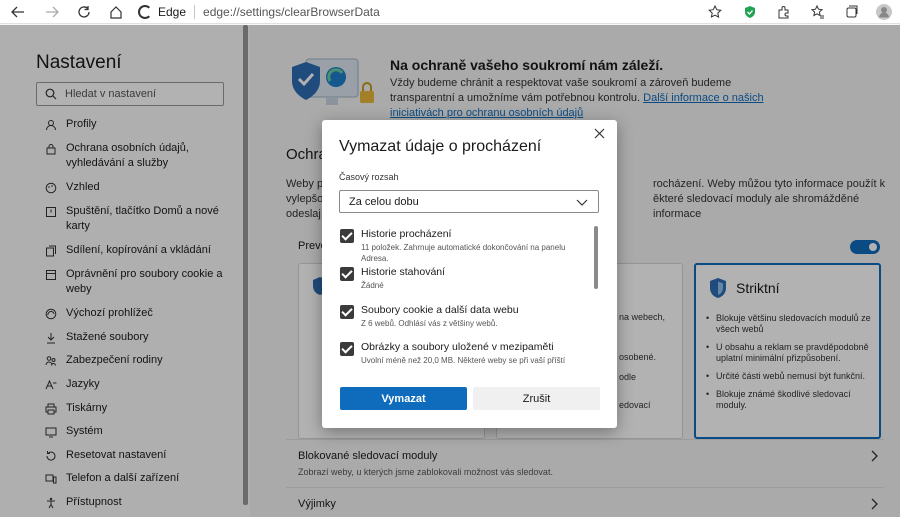 This screenshot has height=517, width=900. I want to click on item-description: Žádné, so click(372, 285).